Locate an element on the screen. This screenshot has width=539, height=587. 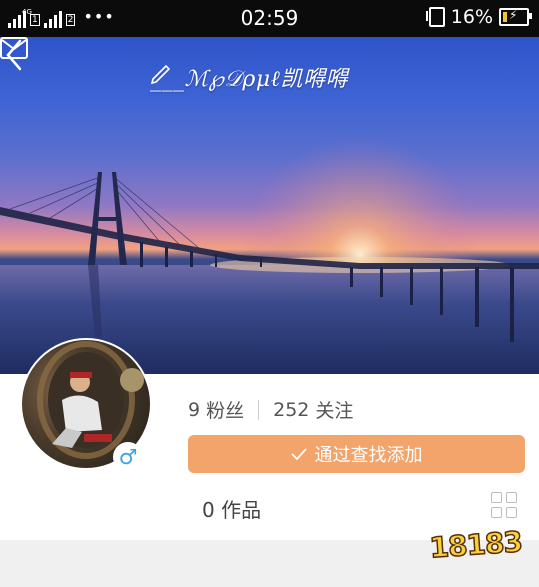
envelope-icon is located at coordinates (14, 48).